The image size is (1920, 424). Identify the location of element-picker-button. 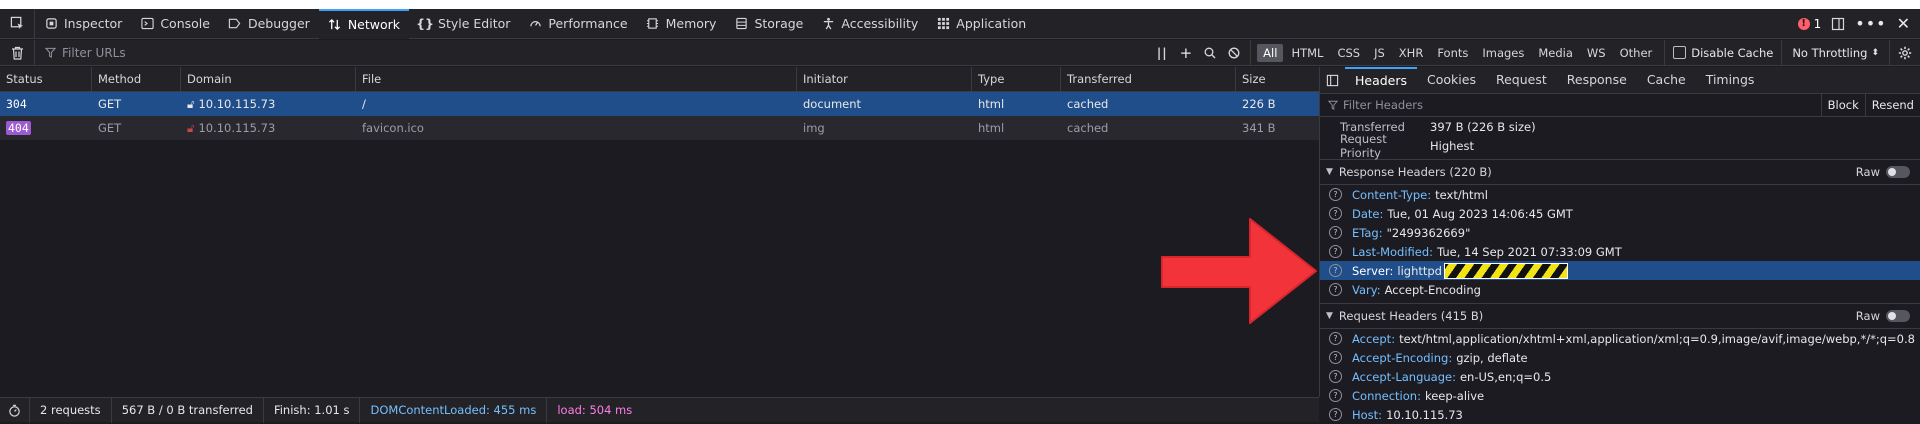
(17, 23).